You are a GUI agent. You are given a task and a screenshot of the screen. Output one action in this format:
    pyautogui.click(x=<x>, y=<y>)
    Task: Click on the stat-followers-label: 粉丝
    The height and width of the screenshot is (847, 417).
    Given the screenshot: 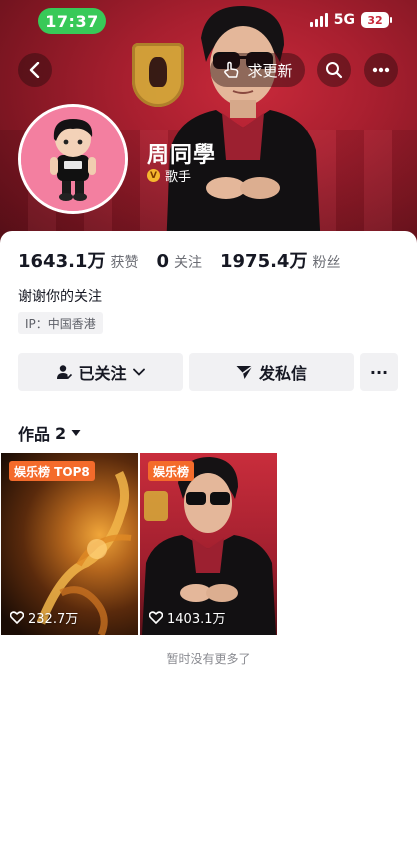 What is the action you would take?
    pyautogui.click(x=326, y=263)
    